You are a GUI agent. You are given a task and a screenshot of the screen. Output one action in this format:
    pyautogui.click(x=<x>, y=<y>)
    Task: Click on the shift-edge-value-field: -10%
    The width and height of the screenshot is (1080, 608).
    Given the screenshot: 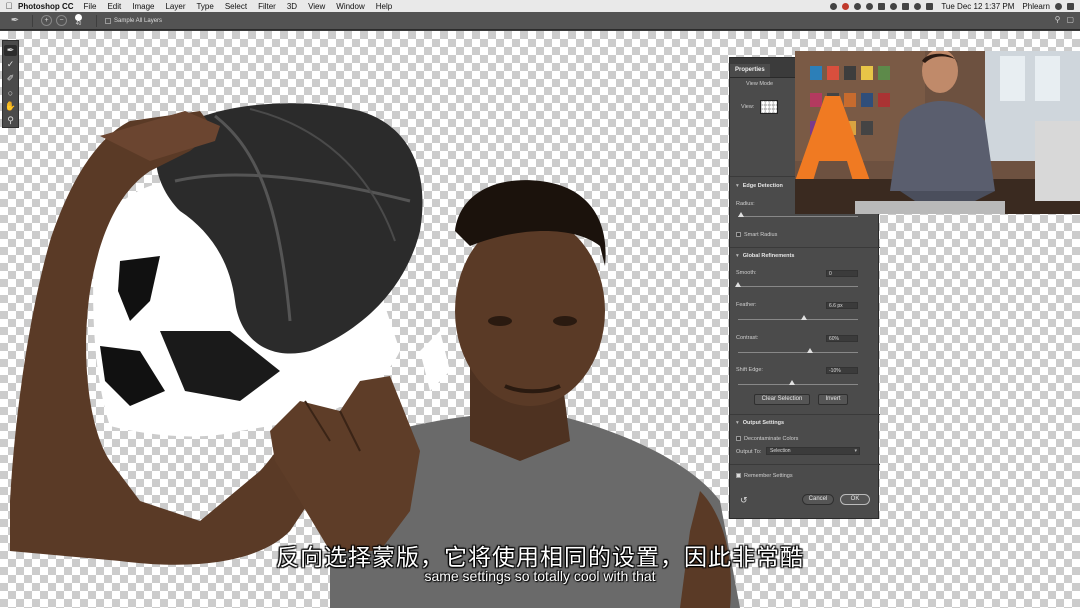 What is the action you would take?
    pyautogui.click(x=842, y=370)
    